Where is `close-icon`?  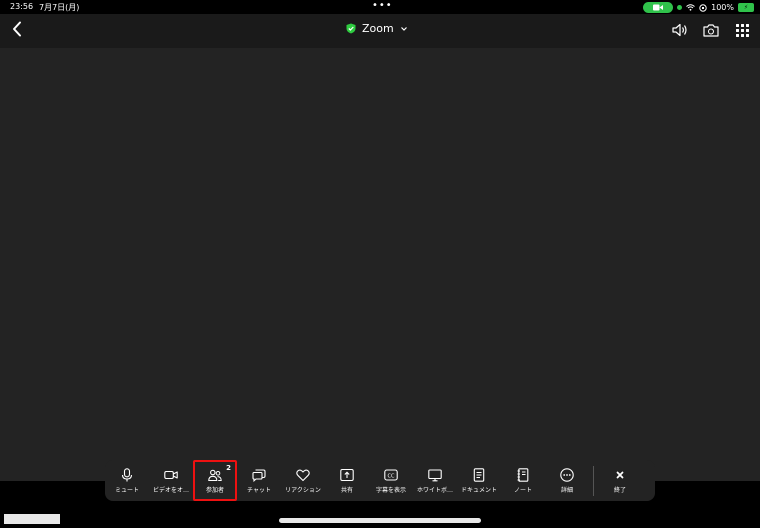
close-icon is located at coordinates (620, 474).